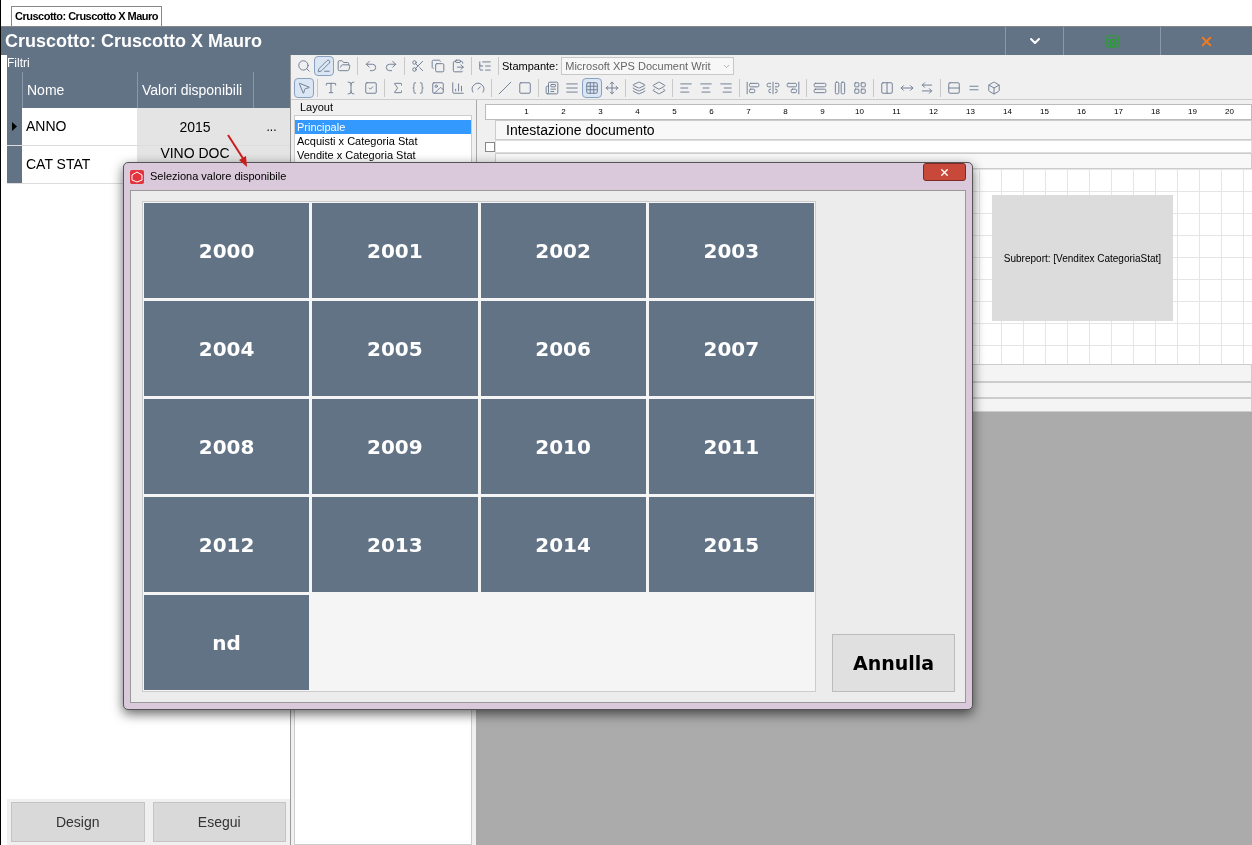  What do you see at coordinates (526, 112) in the screenshot?
I see `ruler-number: 1` at bounding box center [526, 112].